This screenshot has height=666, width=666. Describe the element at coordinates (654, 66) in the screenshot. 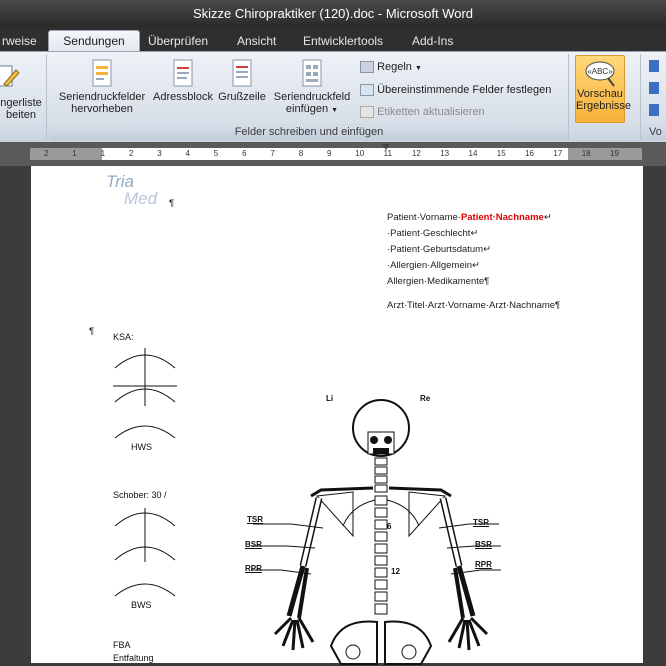

I see `first-record-icon` at that location.